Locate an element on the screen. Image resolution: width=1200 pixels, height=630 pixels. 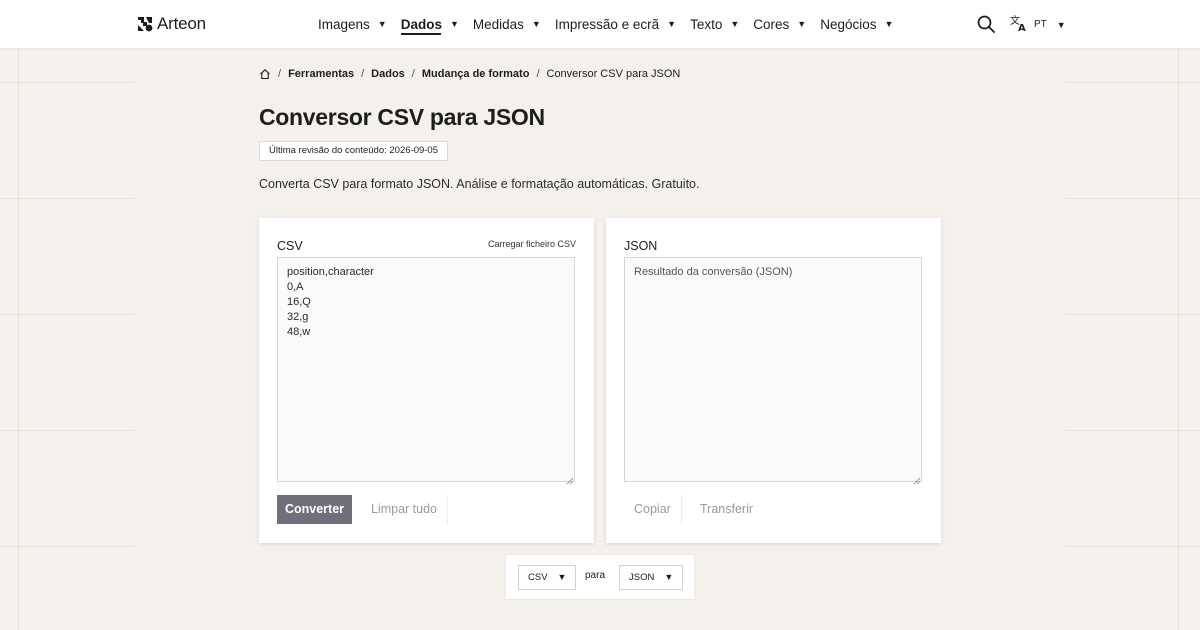
brand-logo: Arteon is located at coordinates (171, 24).